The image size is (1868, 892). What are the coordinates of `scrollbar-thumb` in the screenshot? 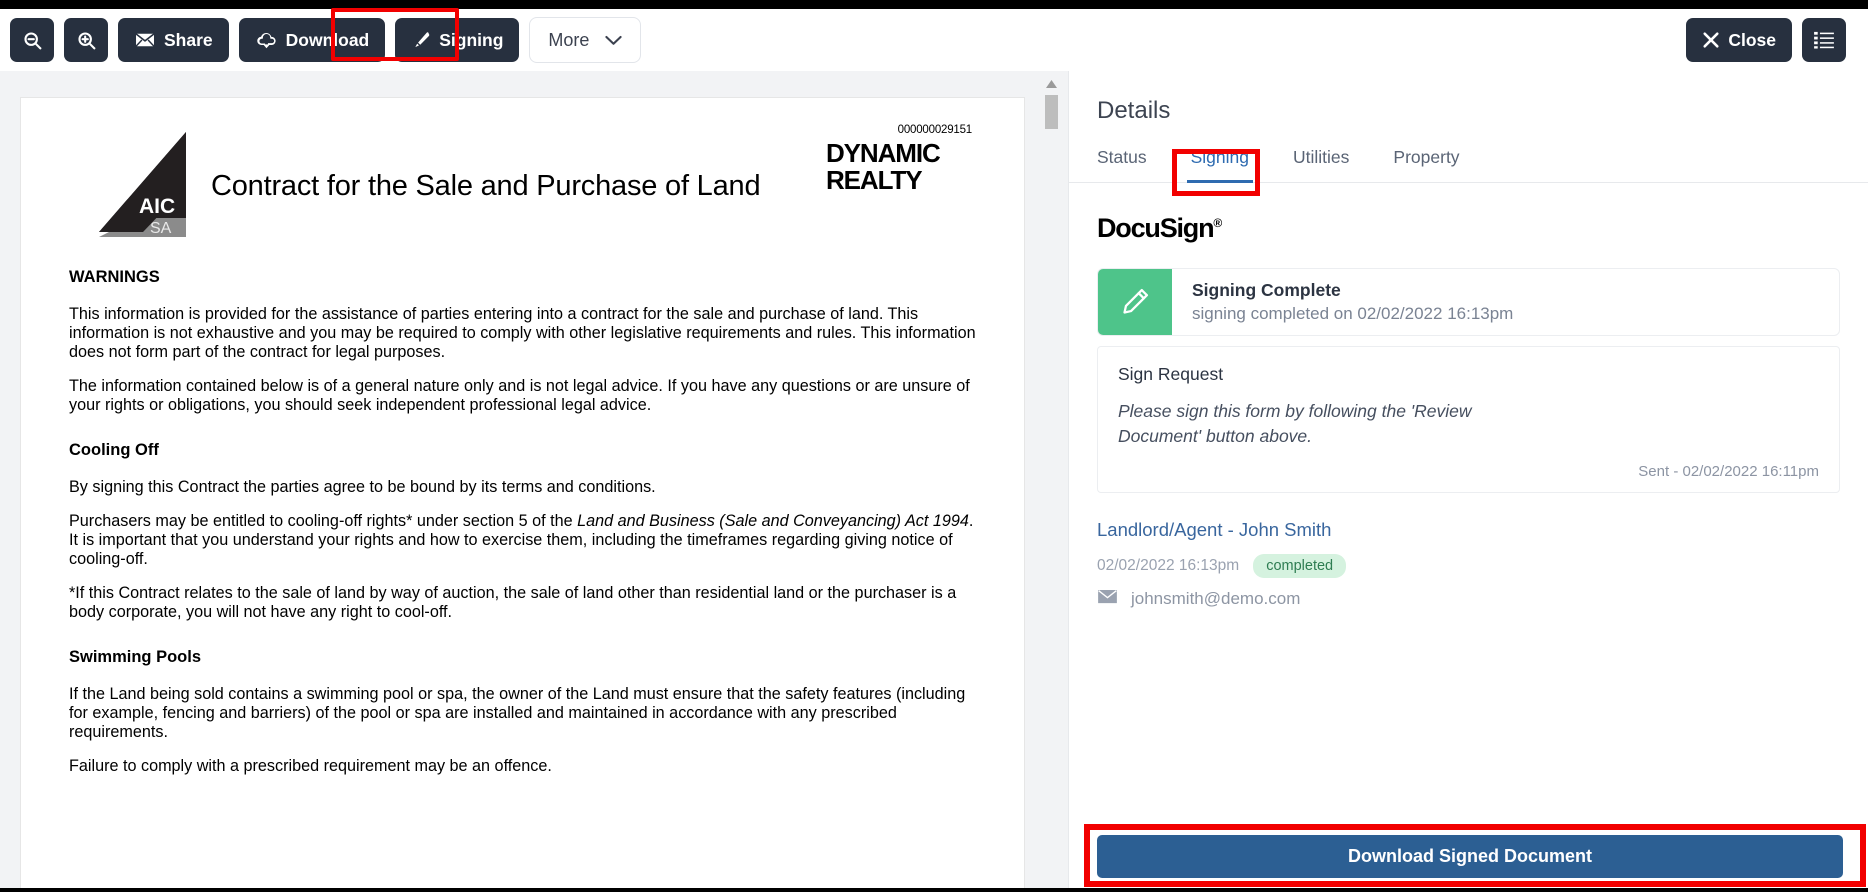 It's located at (1051, 112).